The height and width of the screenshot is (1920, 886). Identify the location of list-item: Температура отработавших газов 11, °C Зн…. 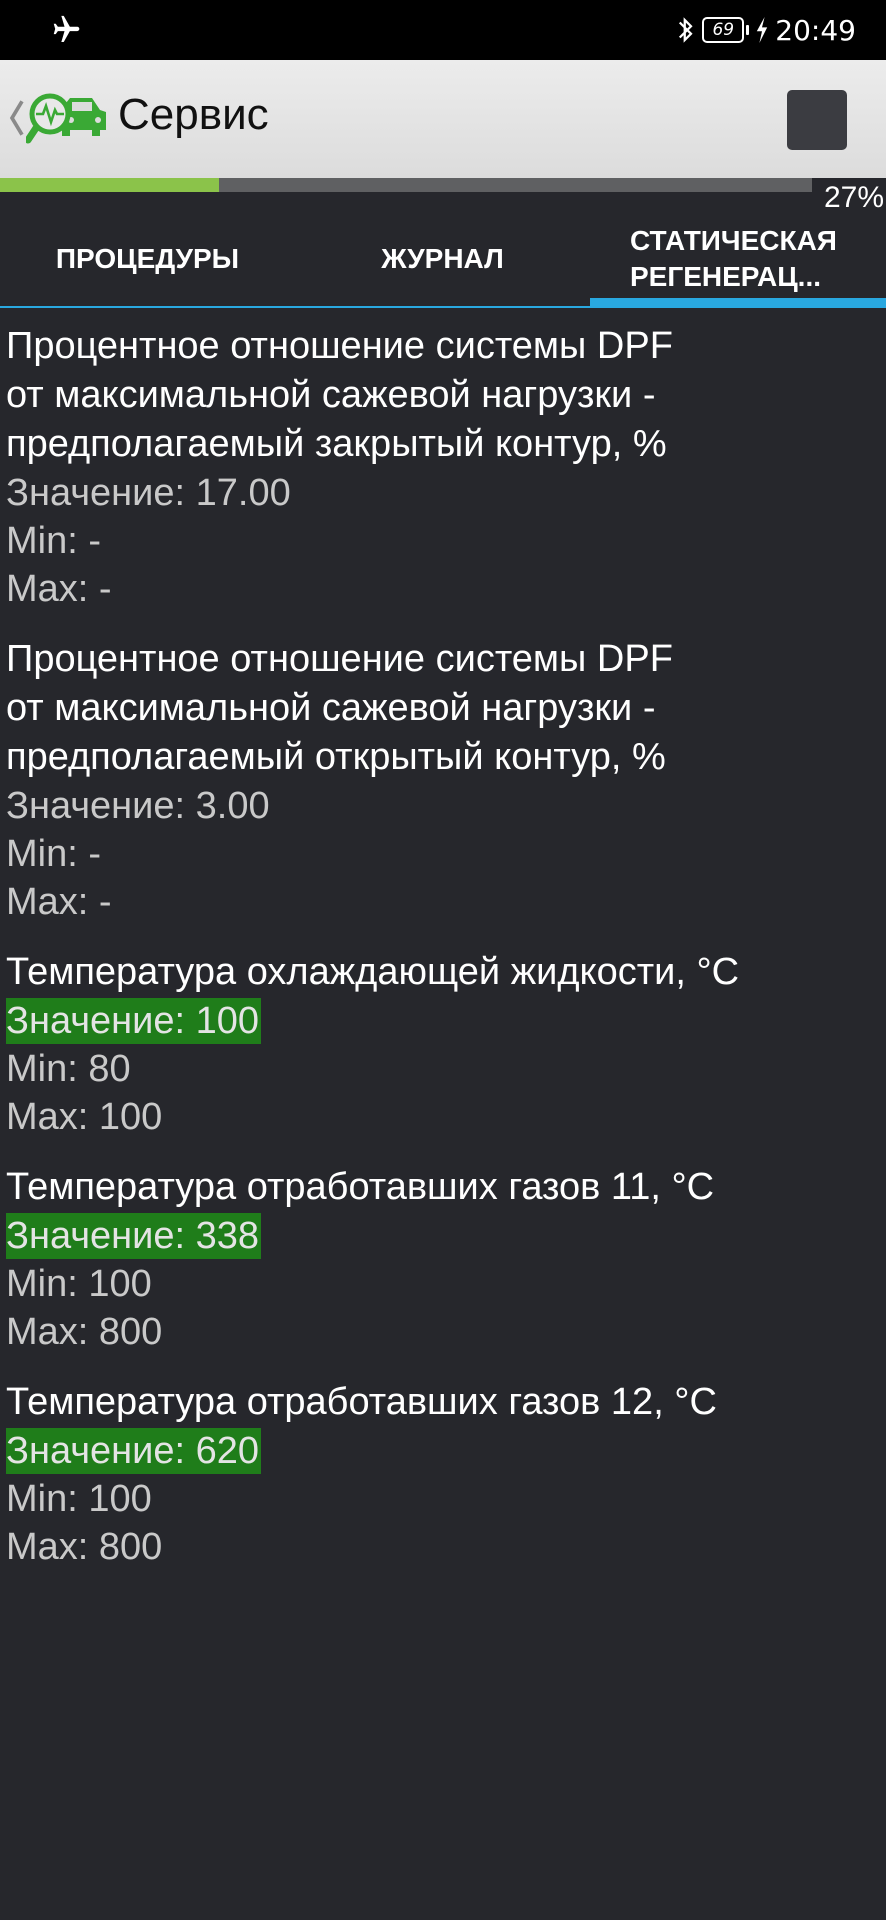
(444, 1259).